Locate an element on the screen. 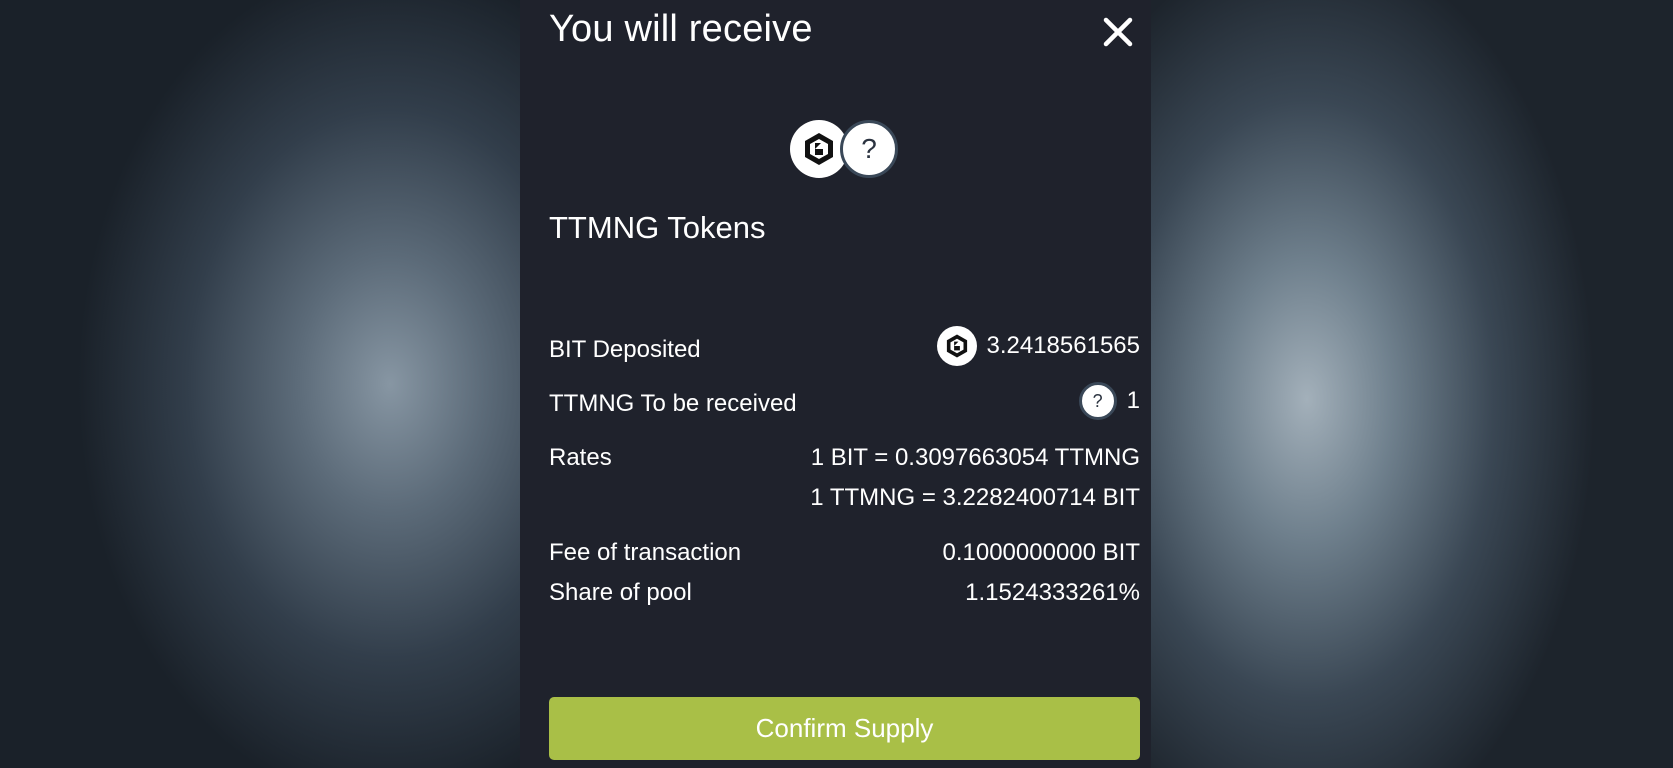 This screenshot has height=768, width=1673. deposited-value-group: 3.2418561565 is located at coordinates (1038, 346).